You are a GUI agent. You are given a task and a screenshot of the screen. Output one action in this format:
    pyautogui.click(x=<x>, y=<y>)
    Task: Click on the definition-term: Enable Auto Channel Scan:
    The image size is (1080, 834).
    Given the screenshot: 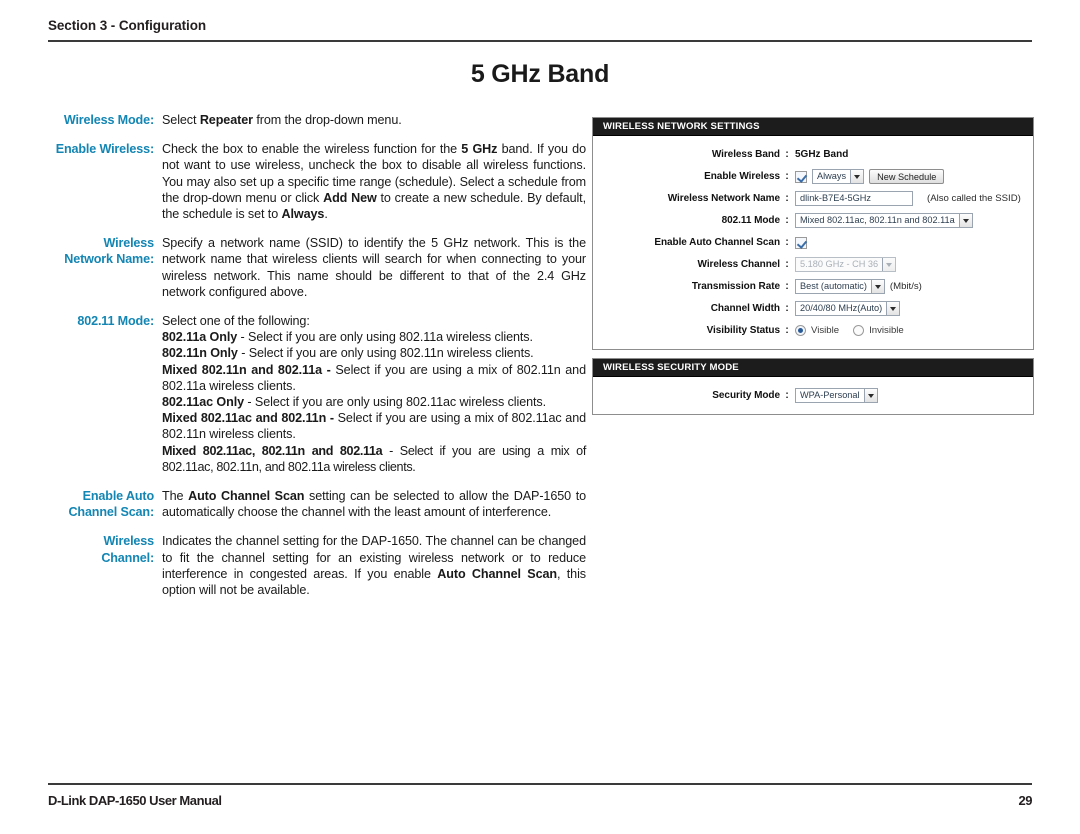 What is the action you would take?
    pyautogui.click(x=111, y=504)
    